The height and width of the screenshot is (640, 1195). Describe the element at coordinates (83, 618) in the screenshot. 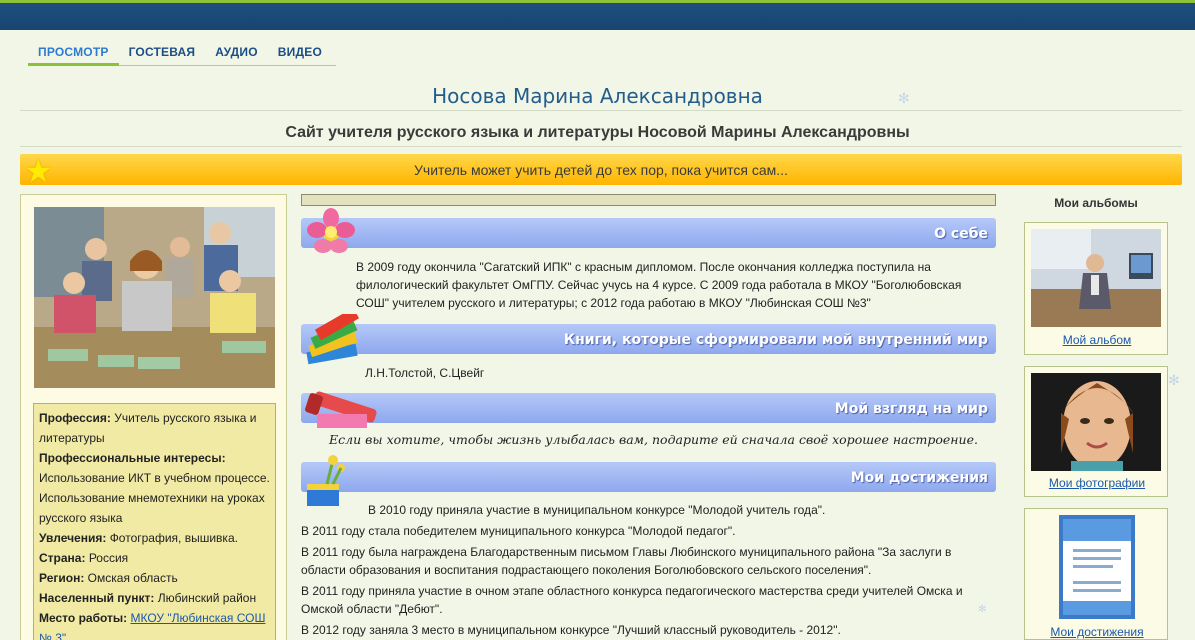

I see `workplace-label: Место работы:` at that location.